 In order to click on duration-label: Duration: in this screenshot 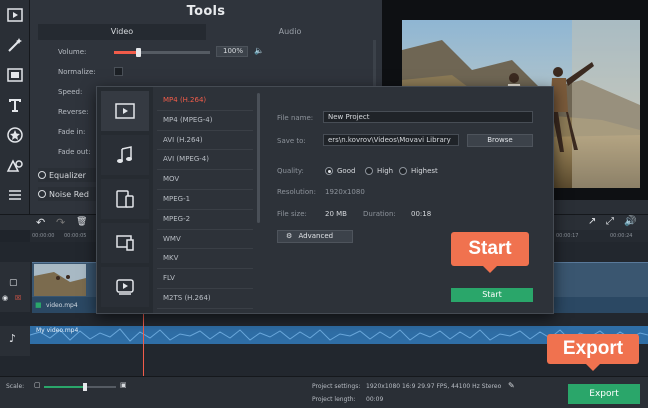, I will do `click(379, 214)`.